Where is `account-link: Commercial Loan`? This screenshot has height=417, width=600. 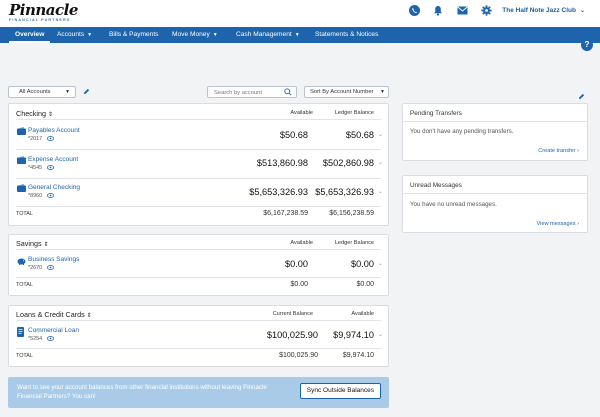 account-link: Commercial Loan is located at coordinates (53, 330).